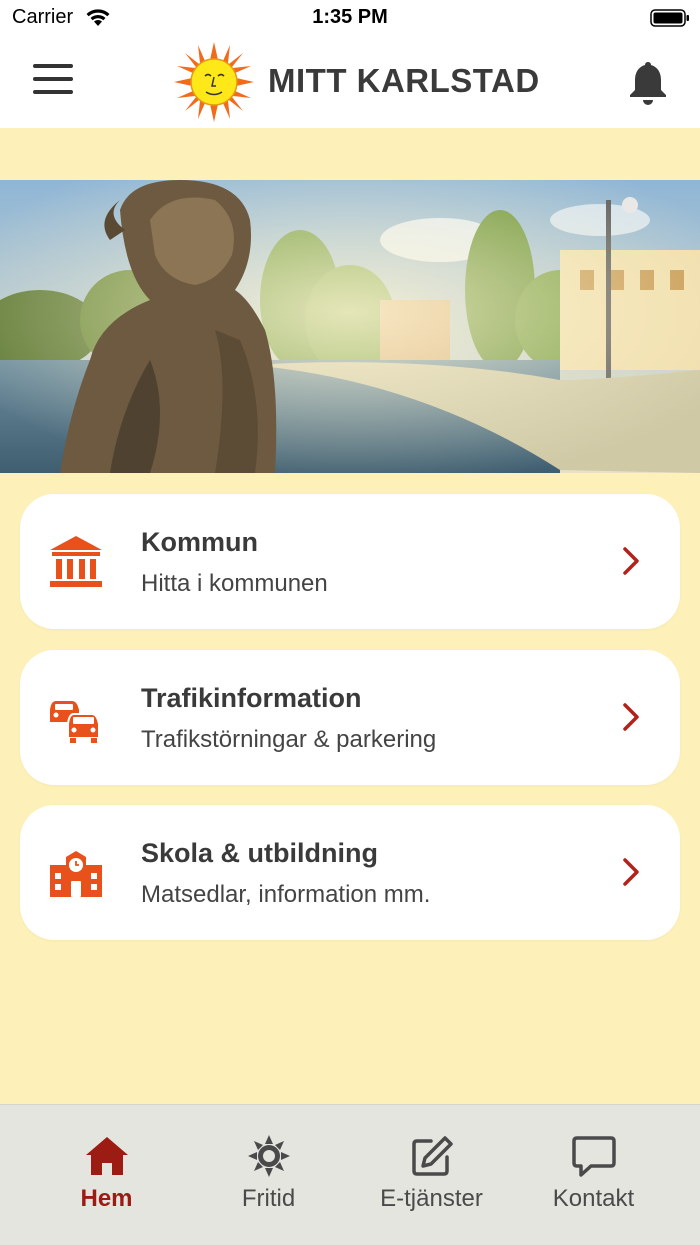 The height and width of the screenshot is (1245, 700). Describe the element at coordinates (594, 1156) in the screenshot. I see `chat-icon` at that location.